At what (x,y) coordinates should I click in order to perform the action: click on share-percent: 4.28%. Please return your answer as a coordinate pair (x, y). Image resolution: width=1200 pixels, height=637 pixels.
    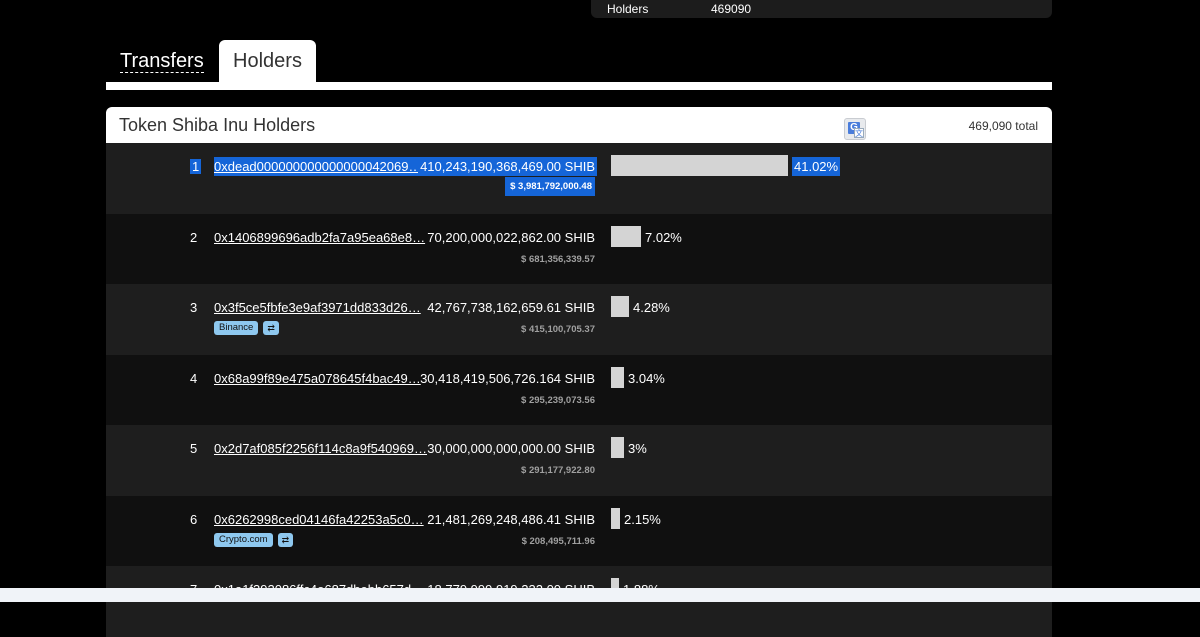
    Looking at the image, I should click on (651, 307).